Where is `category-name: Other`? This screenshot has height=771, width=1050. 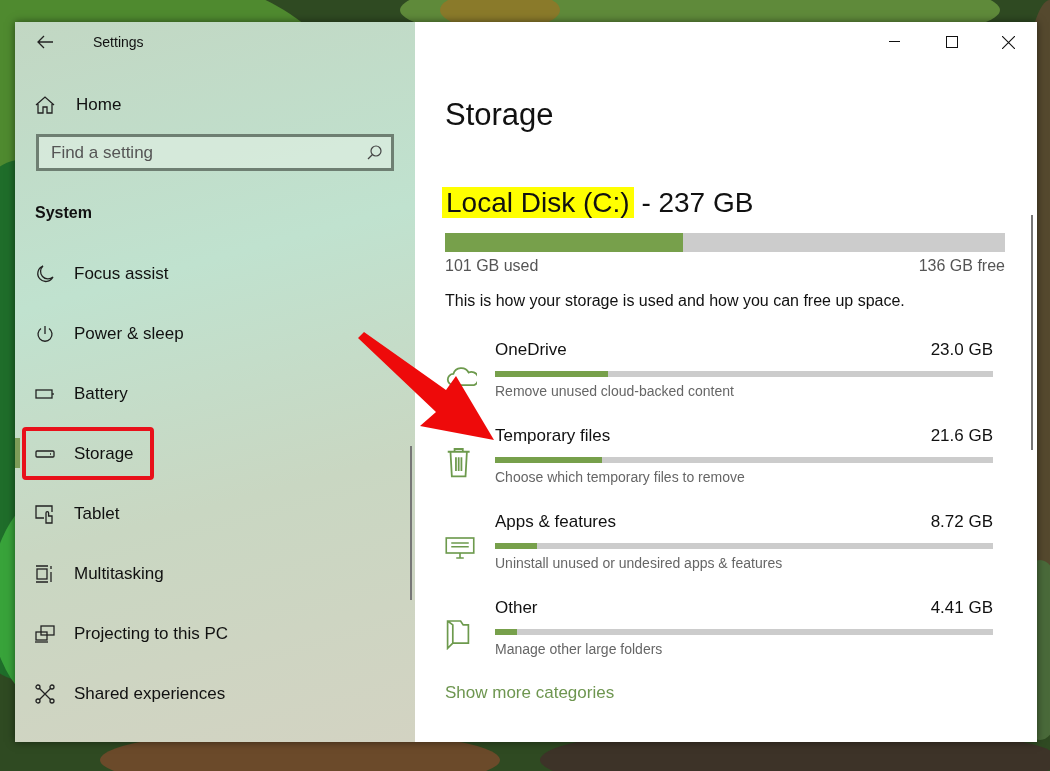 category-name: Other is located at coordinates (516, 609).